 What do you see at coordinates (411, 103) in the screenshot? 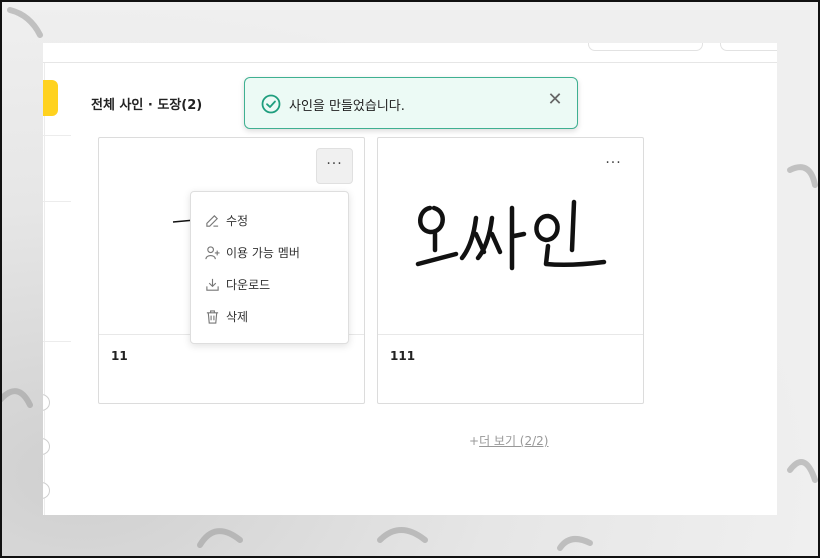
I see `success-toast: 사인을 만들었습니다. ✕` at bounding box center [411, 103].